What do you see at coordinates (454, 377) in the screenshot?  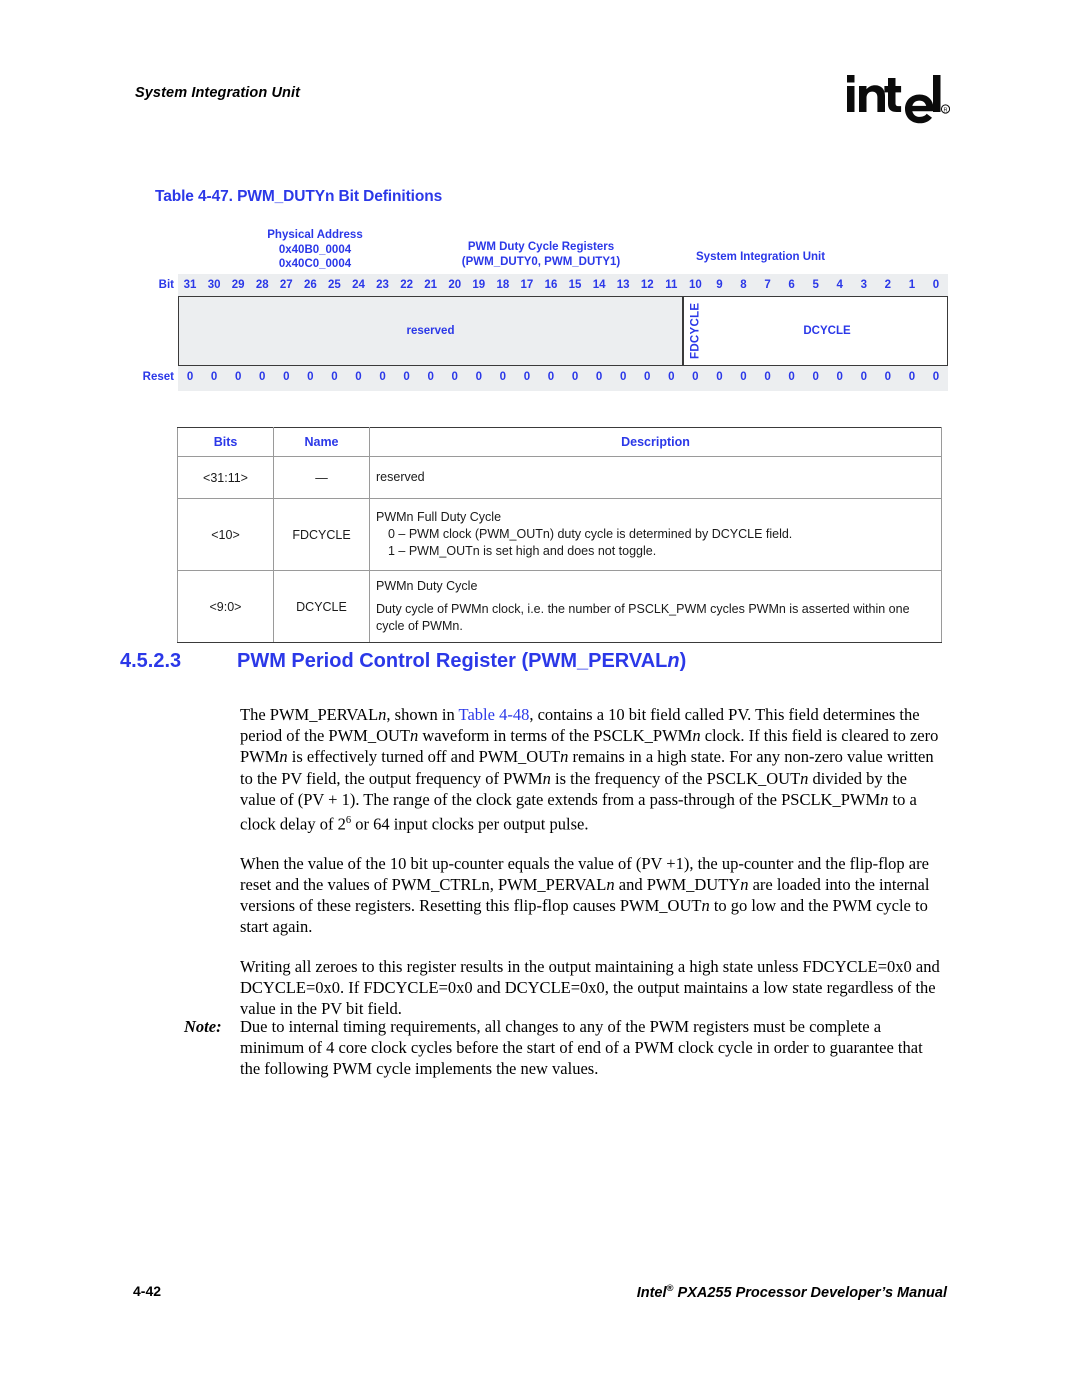 I see `reset-value-bit-20: 0` at bounding box center [454, 377].